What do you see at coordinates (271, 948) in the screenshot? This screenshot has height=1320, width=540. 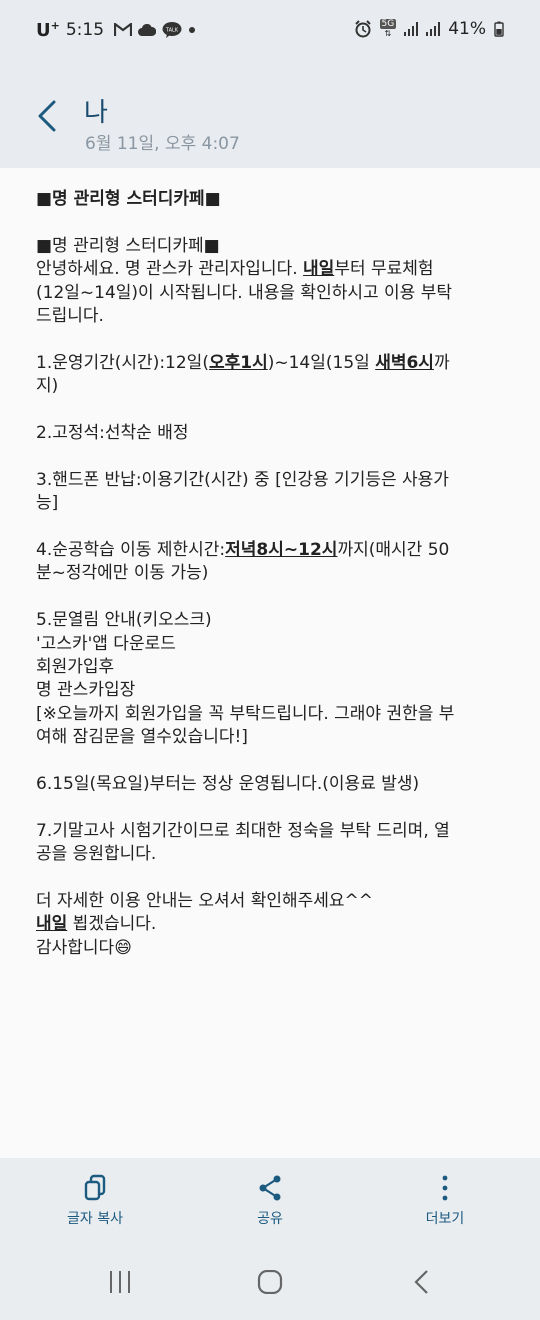 I see `message-line: 감사합니다😄` at bounding box center [271, 948].